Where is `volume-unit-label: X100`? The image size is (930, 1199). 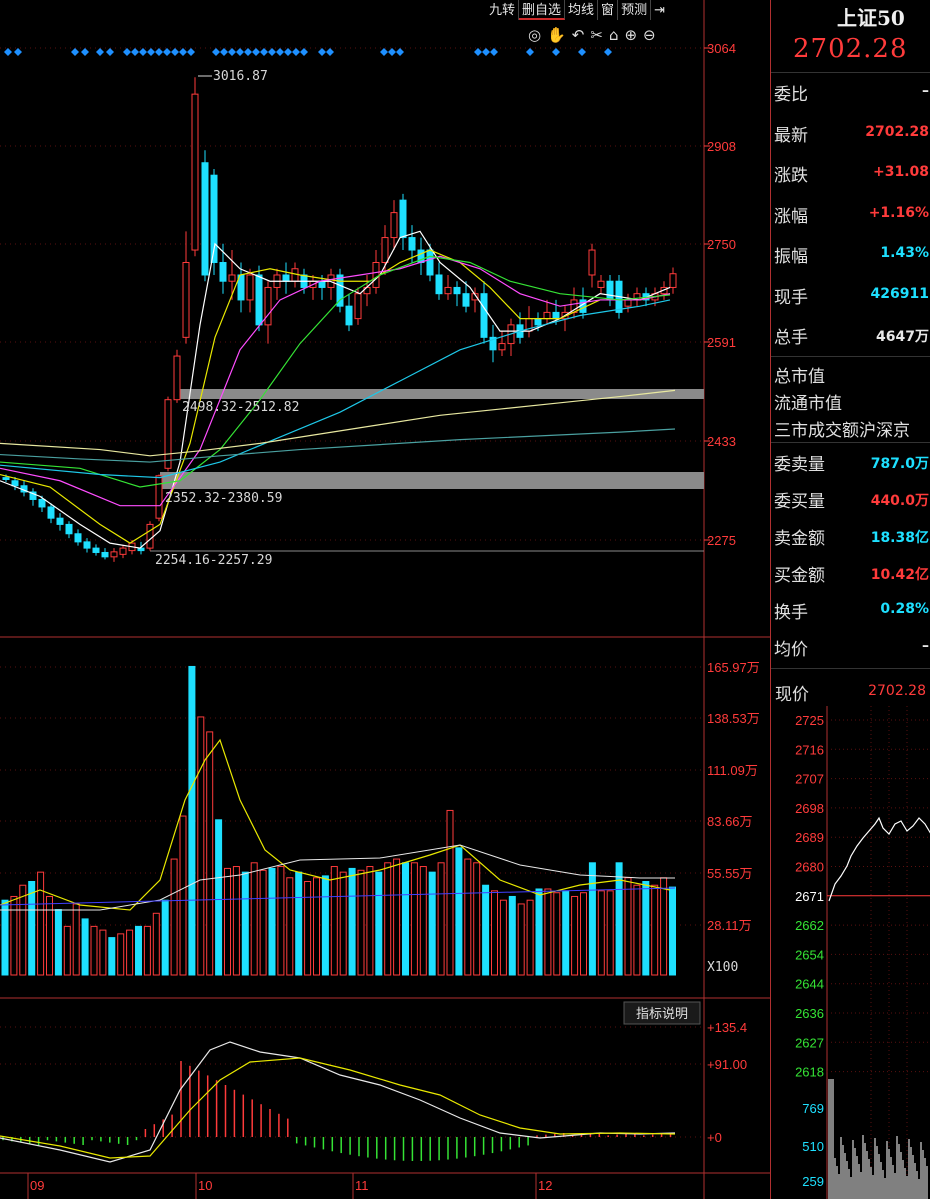 volume-unit-label: X100 is located at coordinates (722, 967).